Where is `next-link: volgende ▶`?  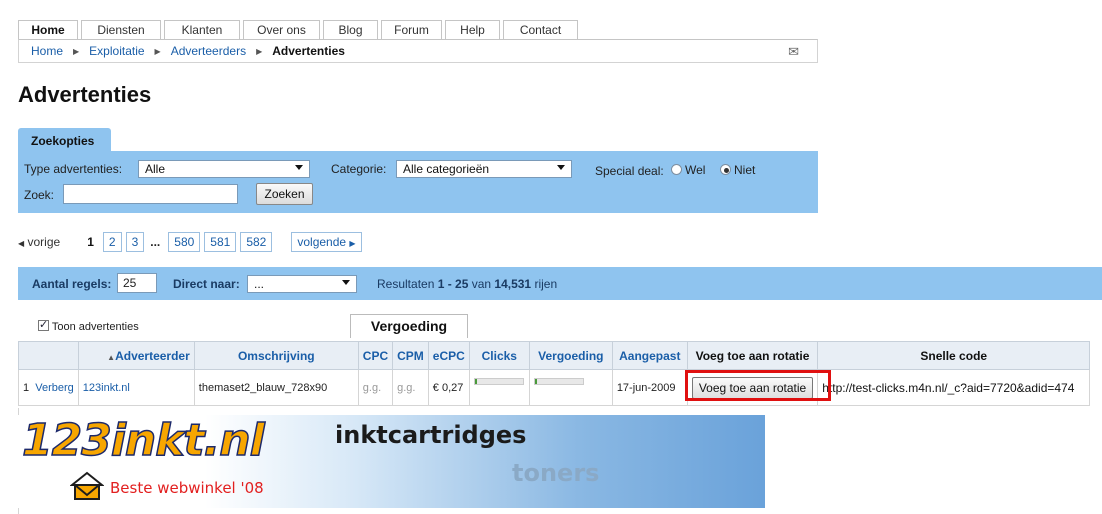
next-link: volgende ▶ is located at coordinates (326, 242).